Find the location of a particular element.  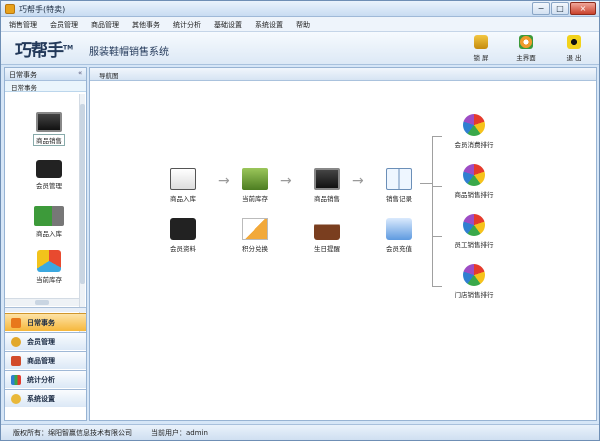

menu-sales: 销售管理 is located at coordinates (23, 25).